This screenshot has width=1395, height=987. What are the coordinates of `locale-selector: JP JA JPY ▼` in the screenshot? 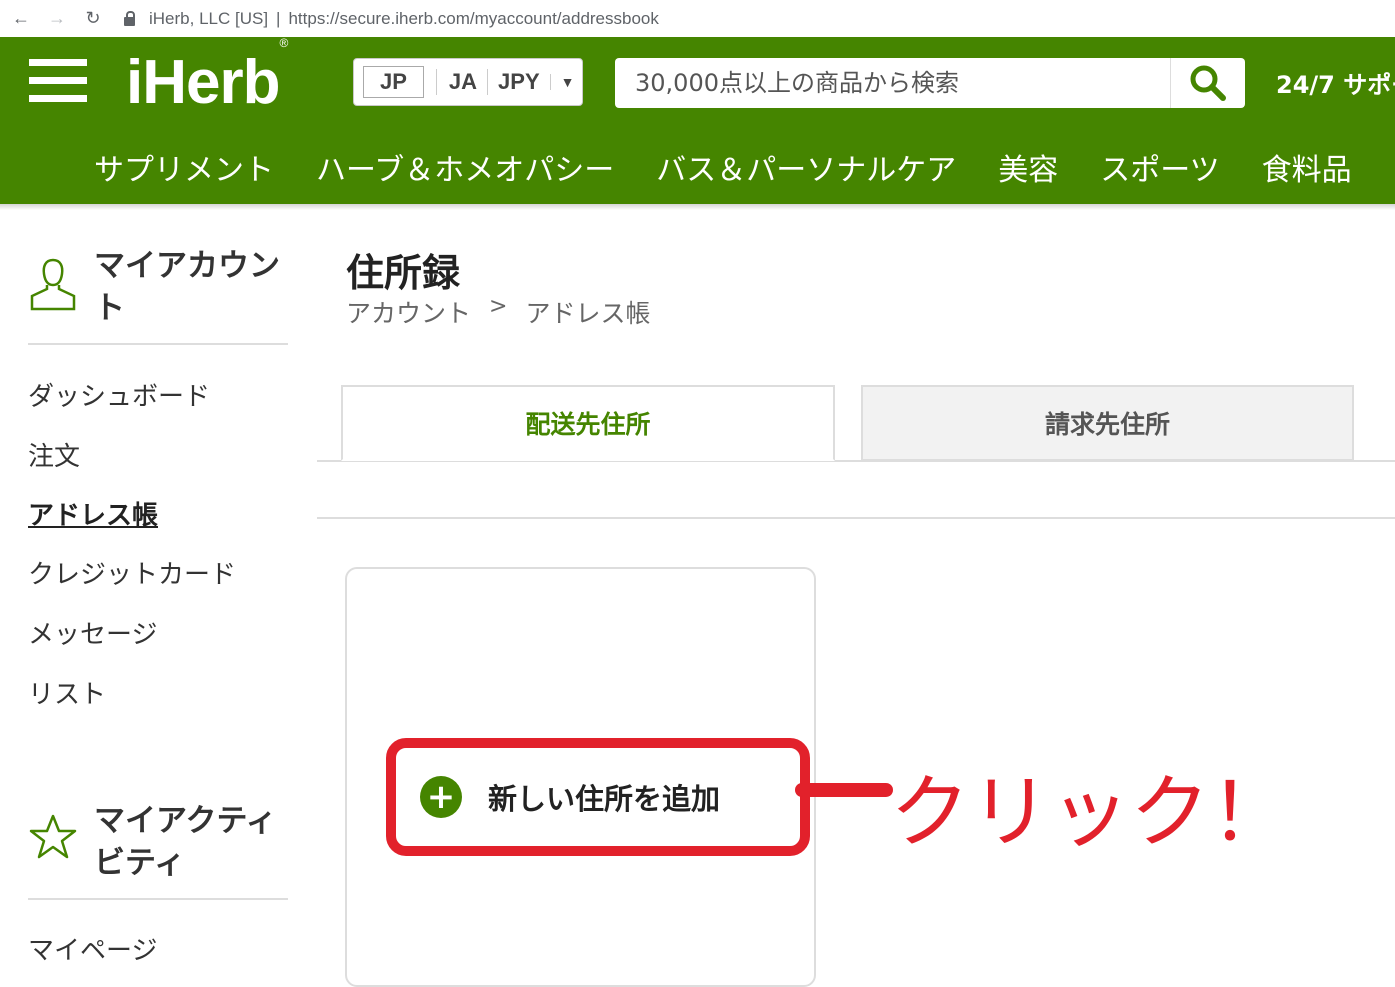 It's located at (468, 82).